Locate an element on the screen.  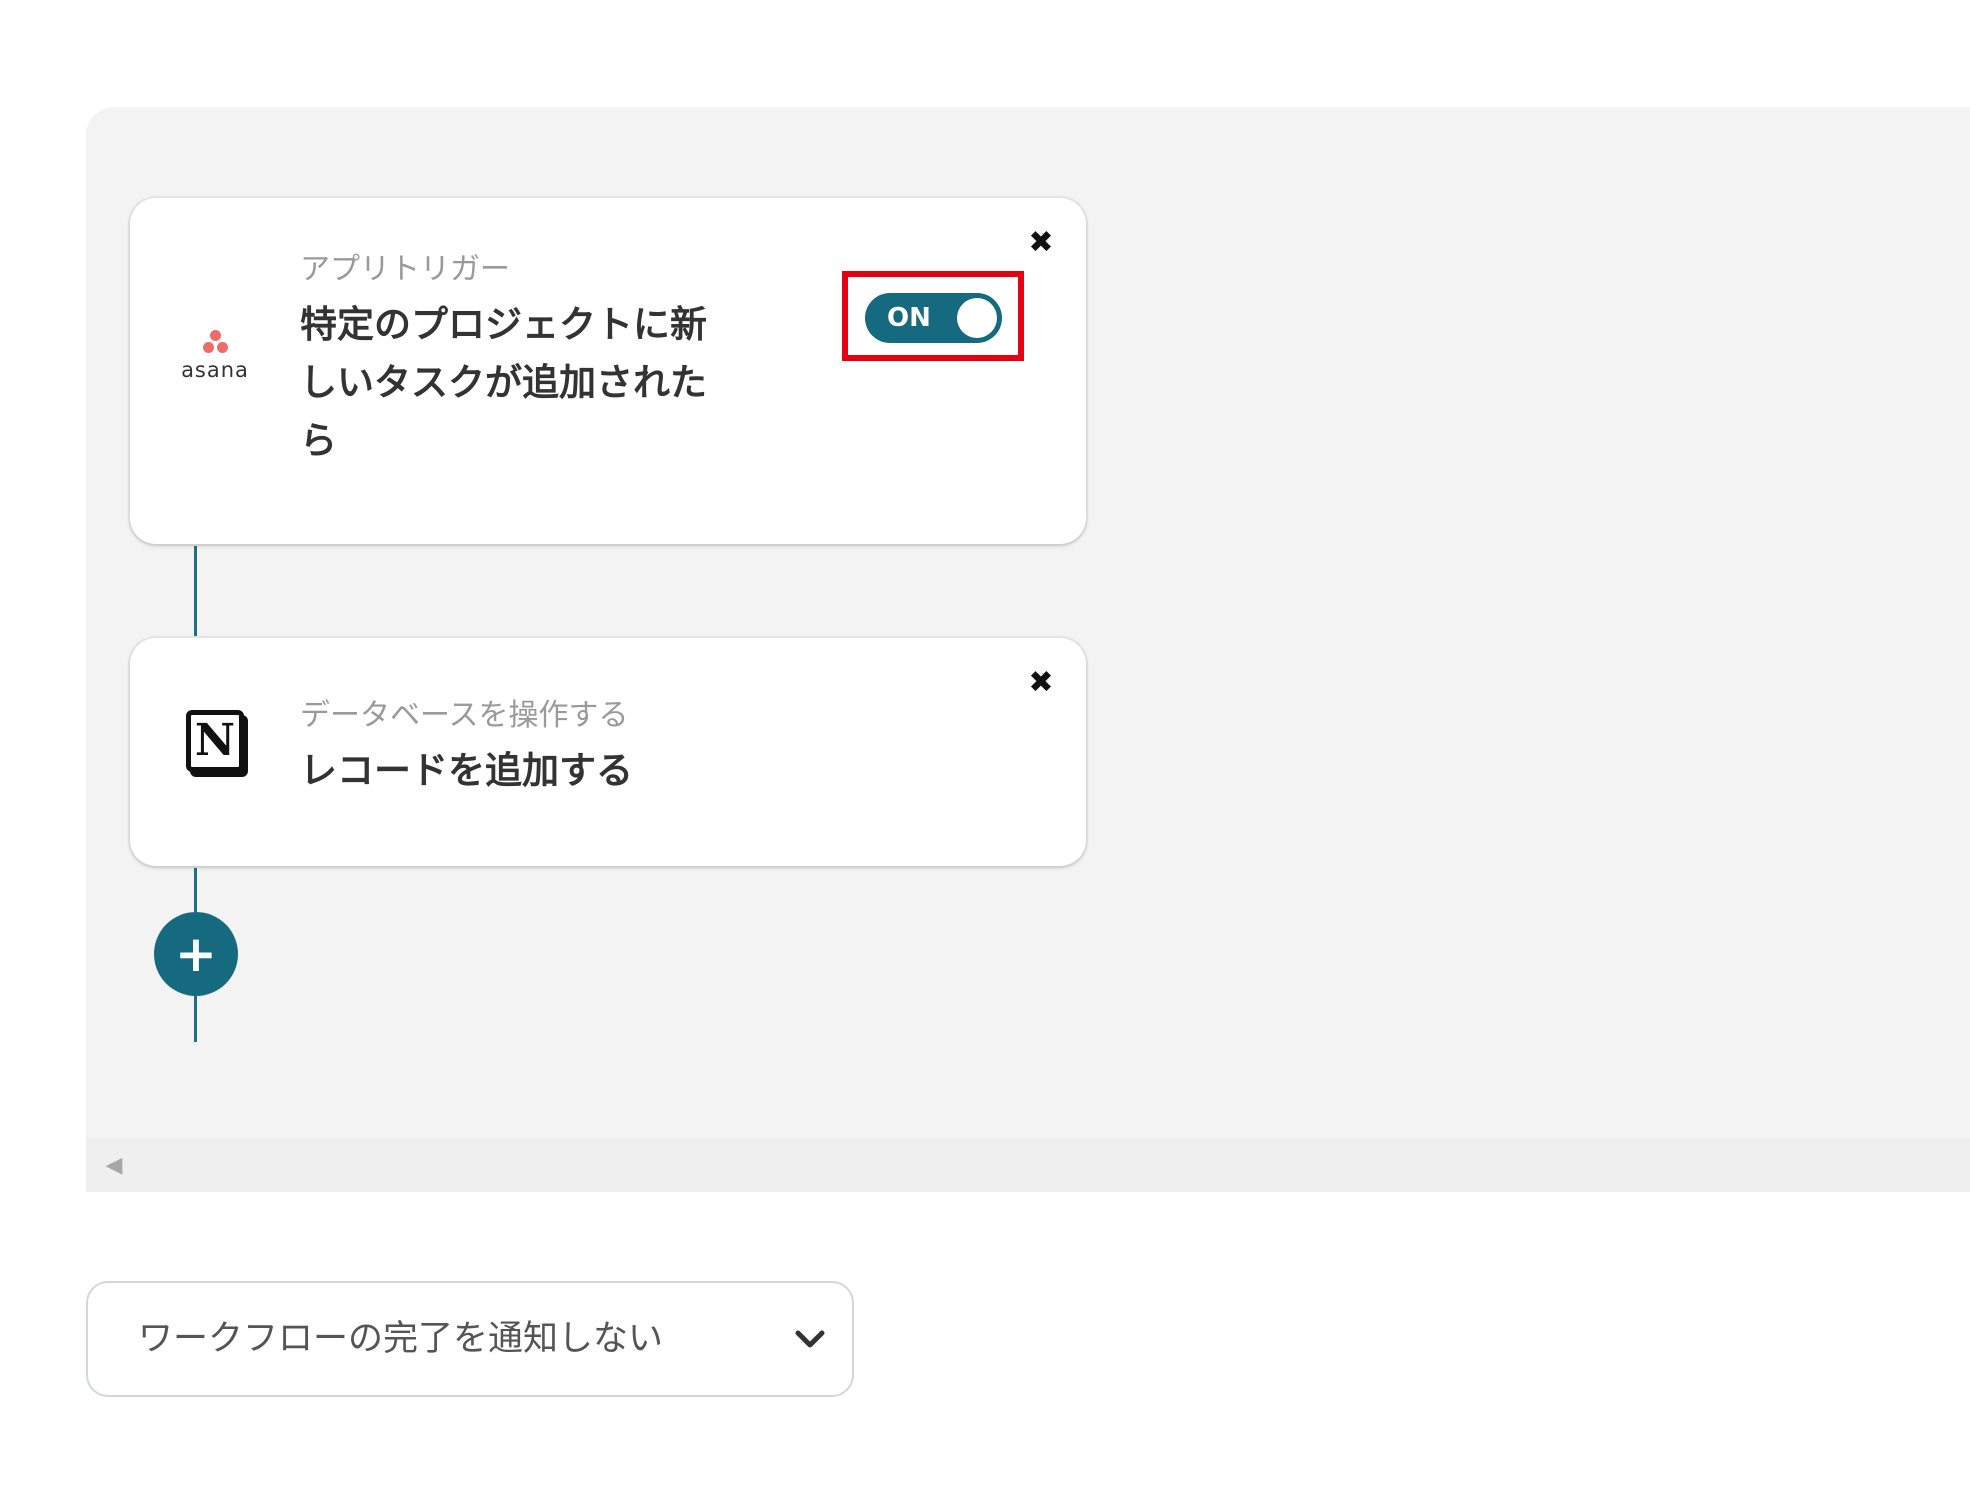
action-step-text: データベースを操作する レコードを追加する is located at coordinates (580, 748).